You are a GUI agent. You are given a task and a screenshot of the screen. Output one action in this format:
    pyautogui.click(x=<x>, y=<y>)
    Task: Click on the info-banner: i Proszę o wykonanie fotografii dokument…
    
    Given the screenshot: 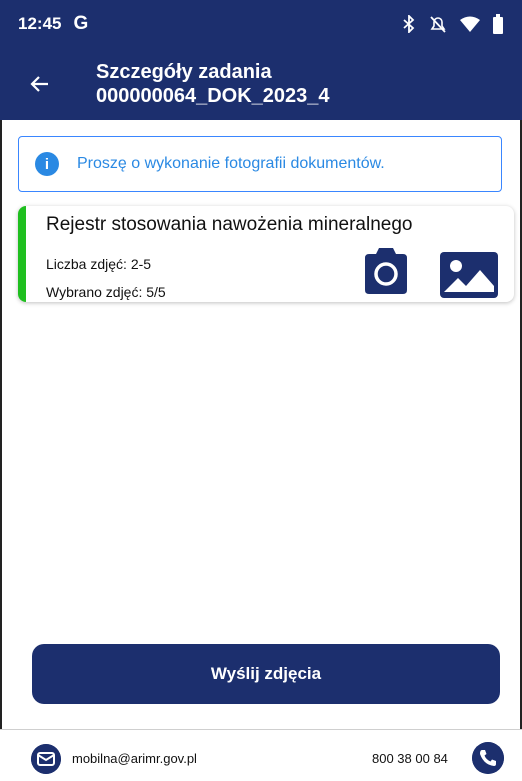 What is the action you would take?
    pyautogui.click(x=260, y=164)
    